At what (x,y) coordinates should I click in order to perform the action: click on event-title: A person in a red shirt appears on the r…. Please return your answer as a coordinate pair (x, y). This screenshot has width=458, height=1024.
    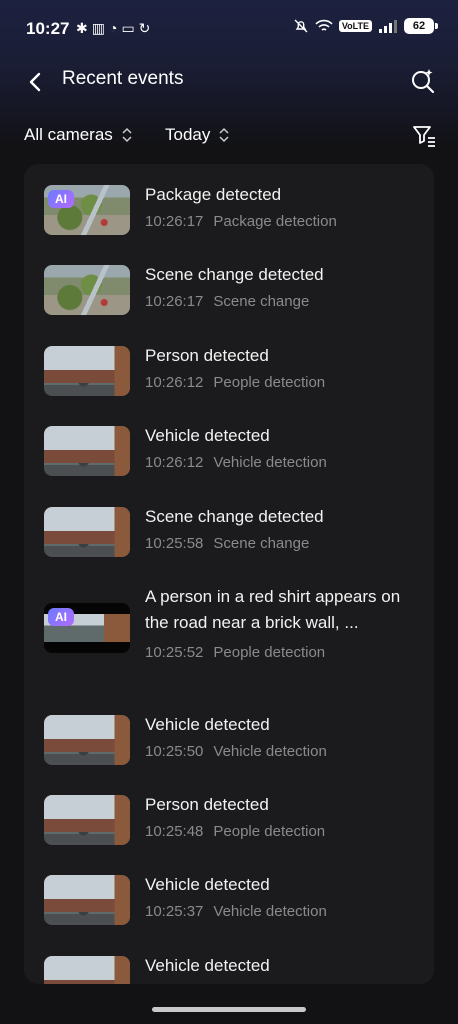
    Looking at the image, I should click on (273, 609).